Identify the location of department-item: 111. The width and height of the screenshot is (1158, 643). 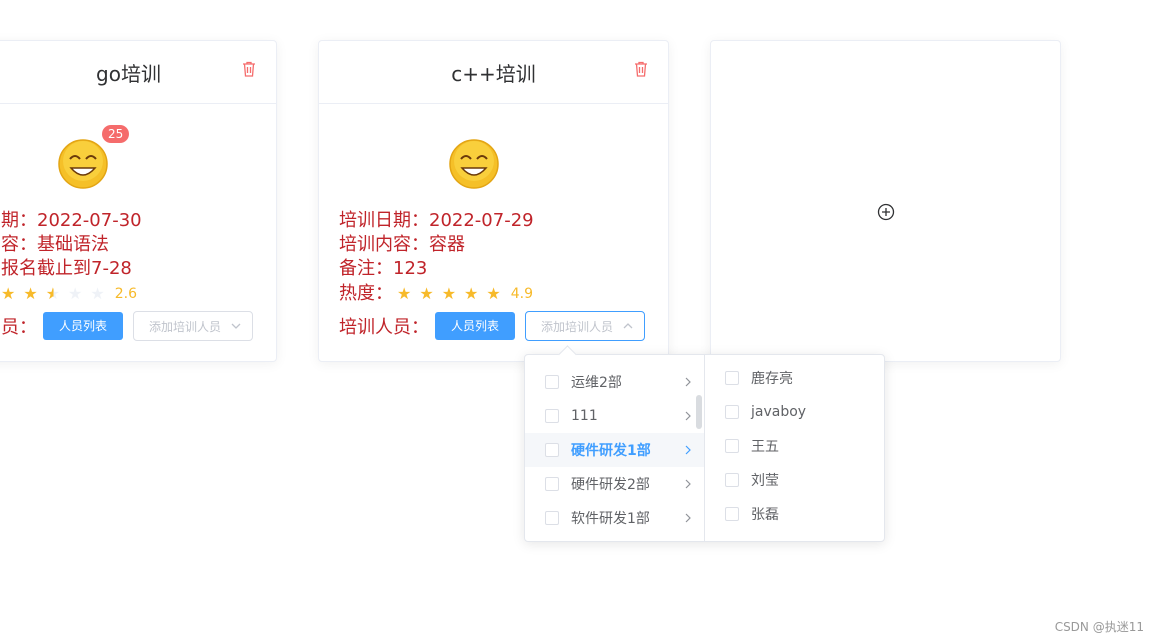
(614, 416).